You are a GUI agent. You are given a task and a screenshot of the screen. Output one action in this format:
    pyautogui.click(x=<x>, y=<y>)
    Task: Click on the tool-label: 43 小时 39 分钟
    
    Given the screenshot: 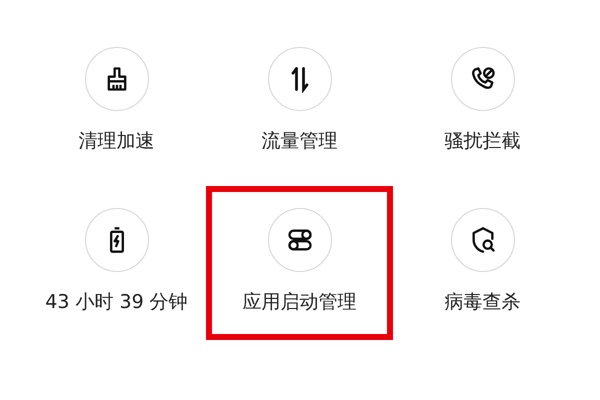 What is the action you would take?
    pyautogui.click(x=116, y=302)
    